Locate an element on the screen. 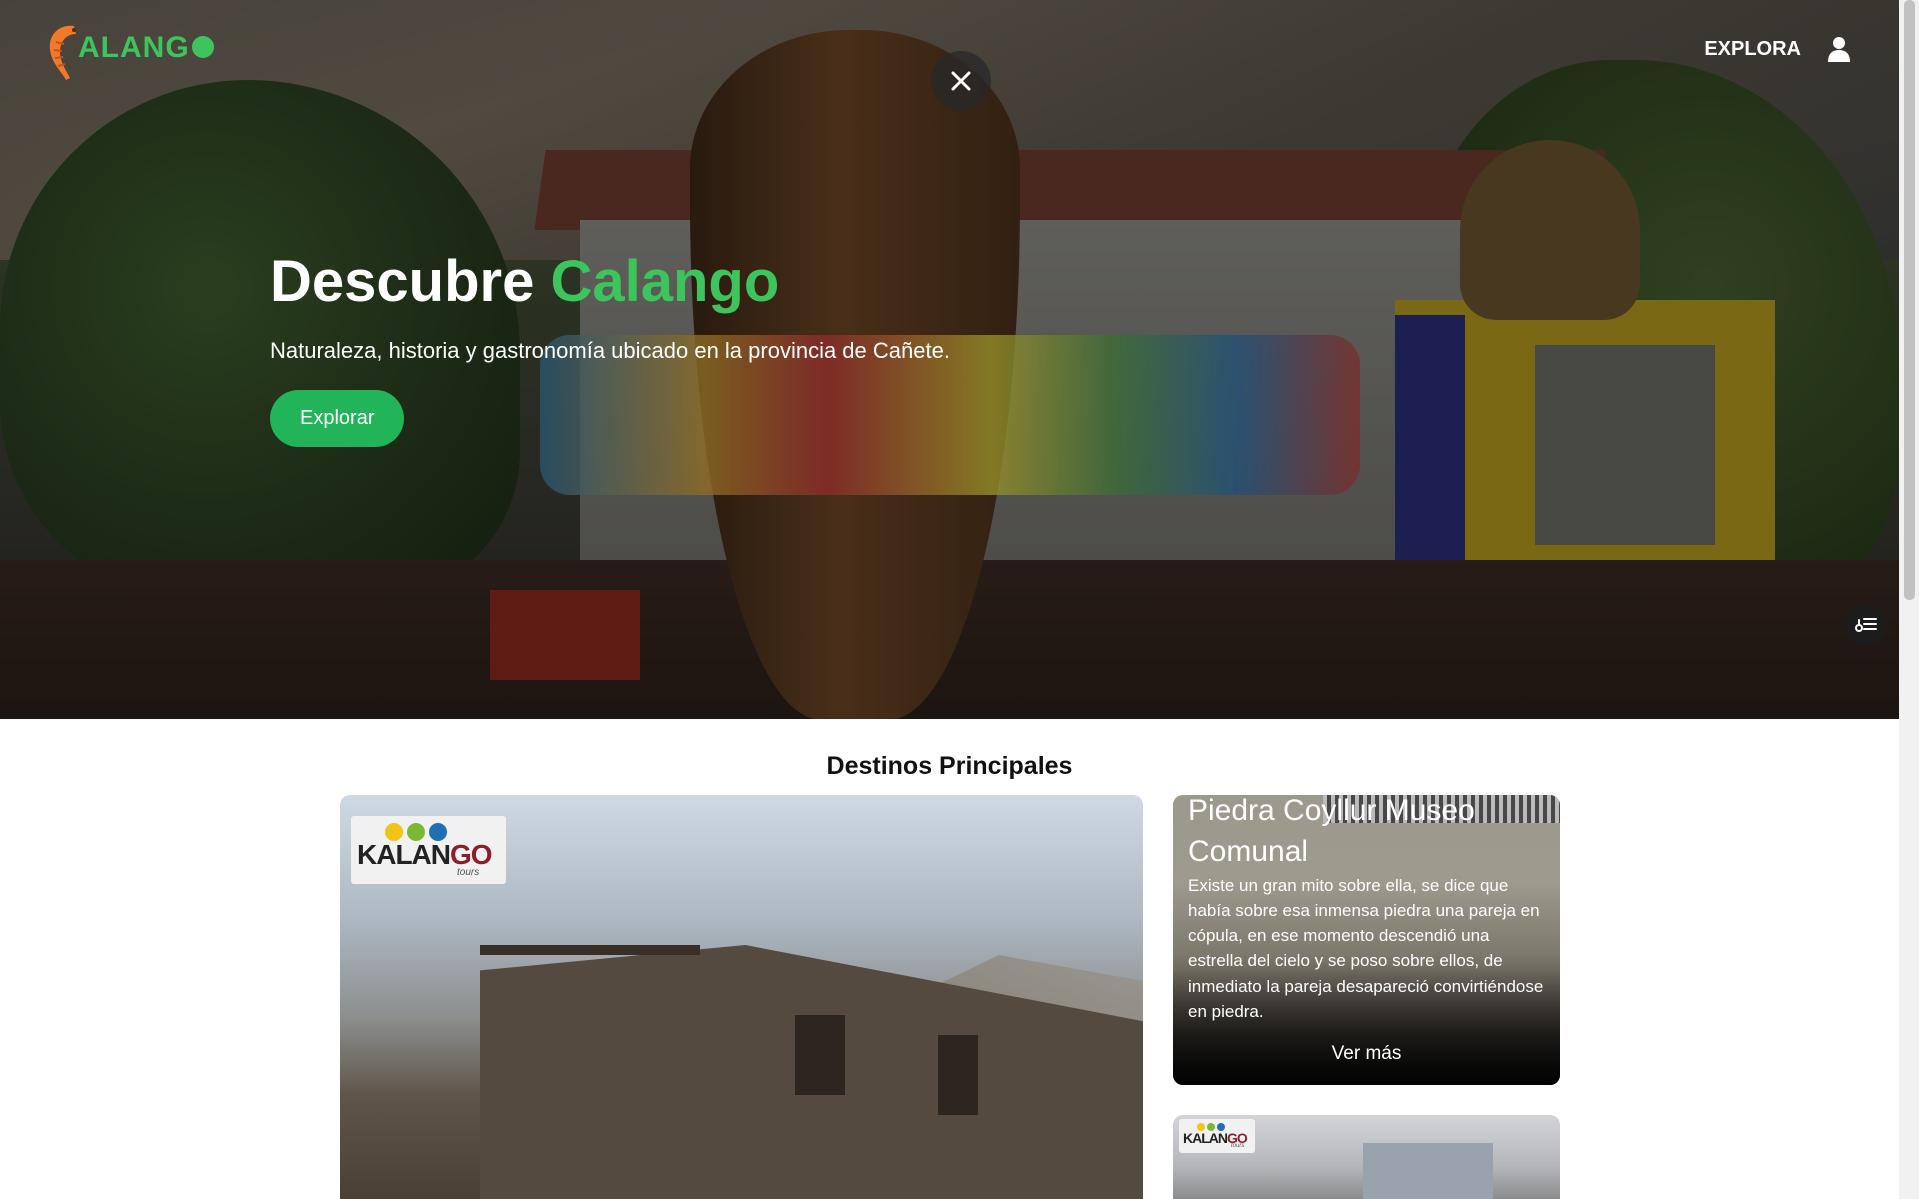 This screenshot has width=1919, height=1199. filter-widget-button is located at coordinates (1866, 625).